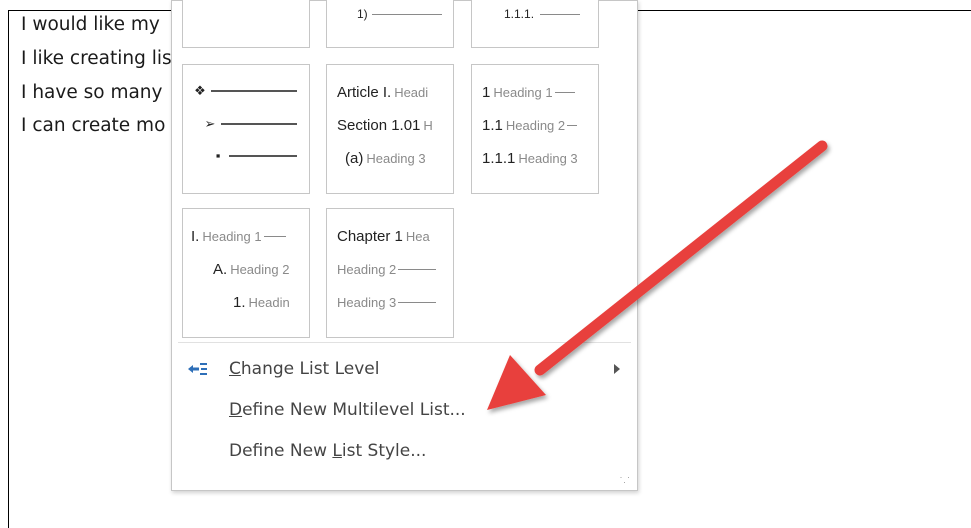 This screenshot has width=971, height=528. What do you see at coordinates (362, 14) in the screenshot?
I see `list-level-label: 1)` at bounding box center [362, 14].